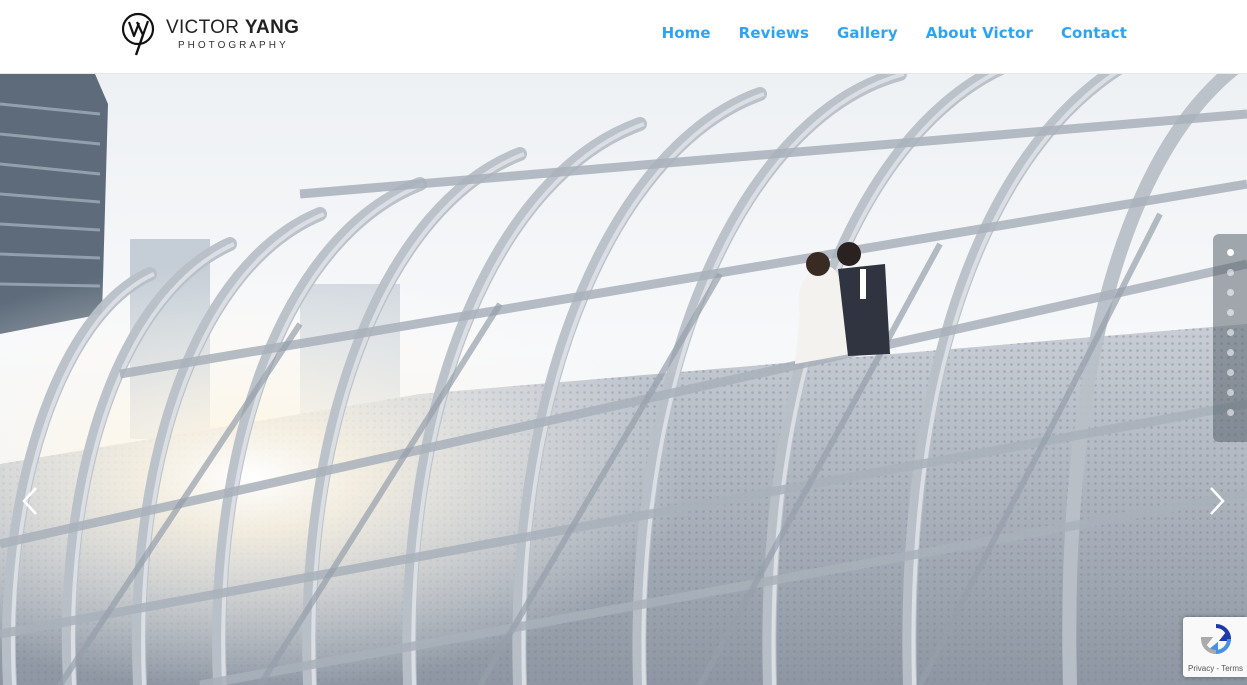 The height and width of the screenshot is (685, 1247). What do you see at coordinates (1216, 501) in the screenshot?
I see `chevron-right-icon` at bounding box center [1216, 501].